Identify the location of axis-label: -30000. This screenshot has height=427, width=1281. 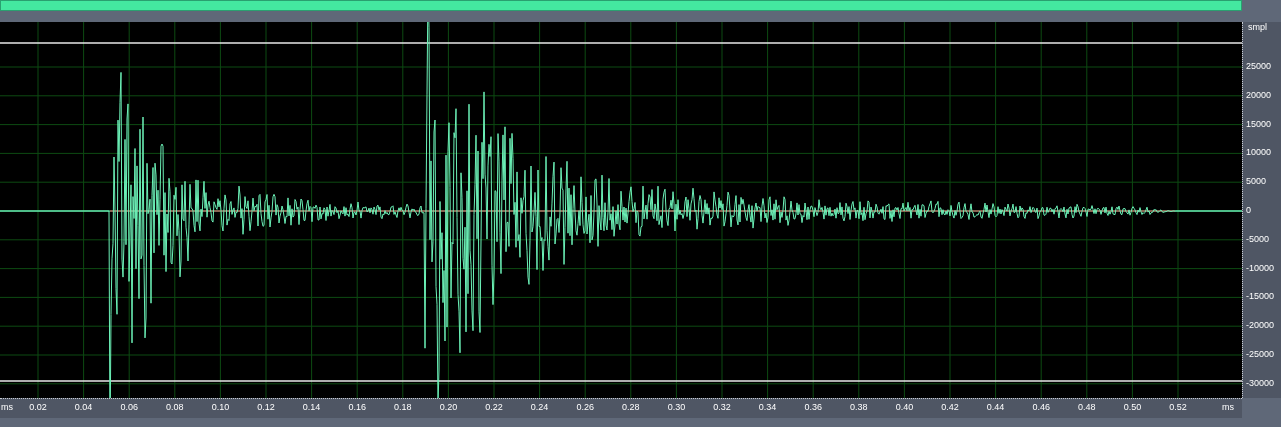
(1260, 383).